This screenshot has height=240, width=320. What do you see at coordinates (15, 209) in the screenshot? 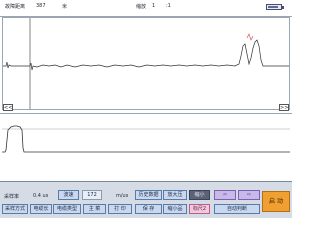
I see `sample-mode-button: 采样方式` at bounding box center [15, 209].